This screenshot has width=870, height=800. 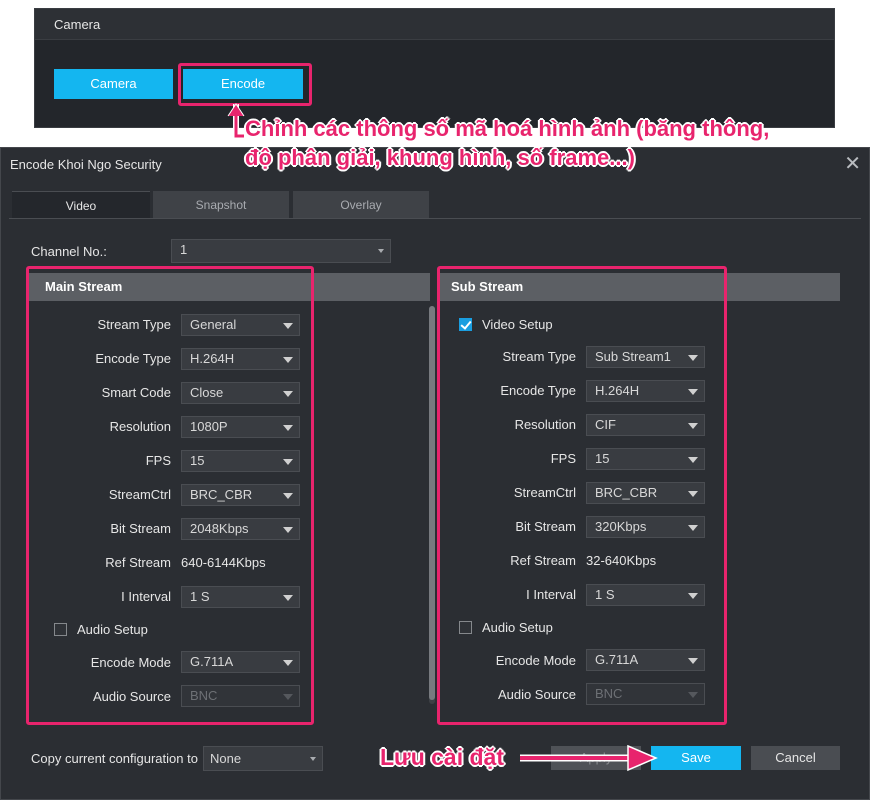 What do you see at coordinates (440, 157) in the screenshot?
I see `encode-note-line2: độ phân giải, khung hình, số frame...)` at bounding box center [440, 157].